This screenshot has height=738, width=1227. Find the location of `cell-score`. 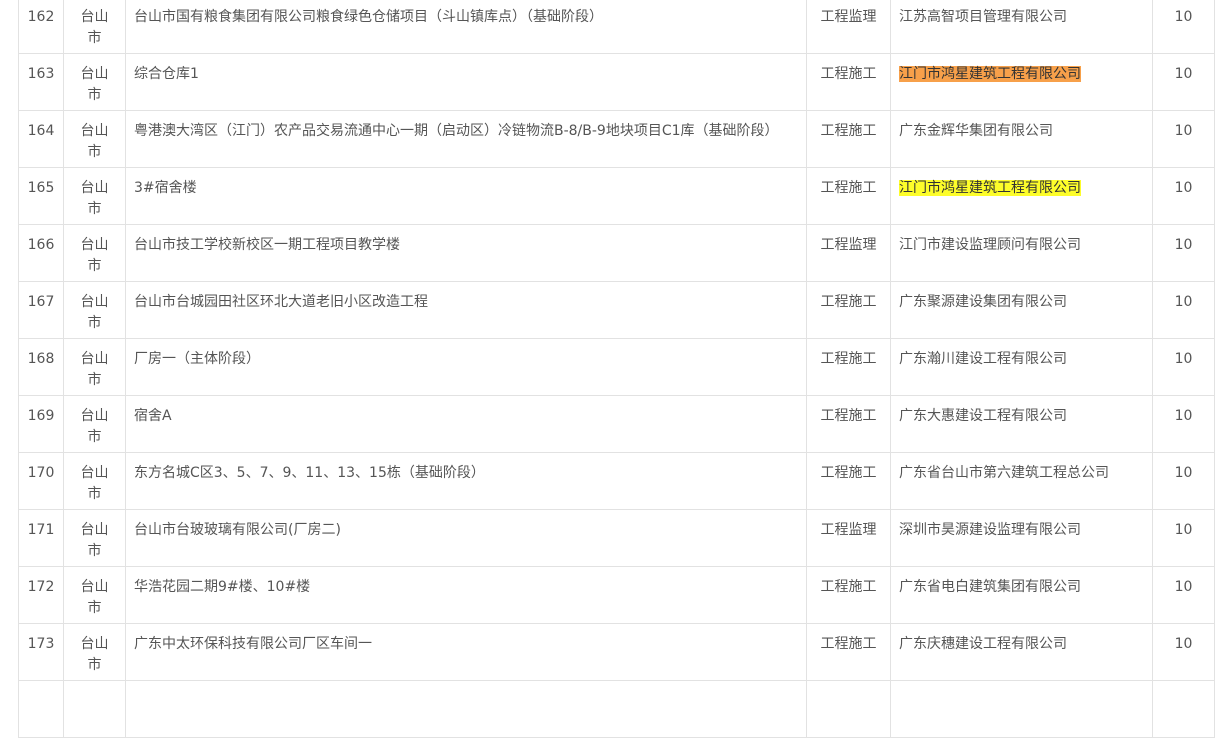

cell-score is located at coordinates (1183, 709).